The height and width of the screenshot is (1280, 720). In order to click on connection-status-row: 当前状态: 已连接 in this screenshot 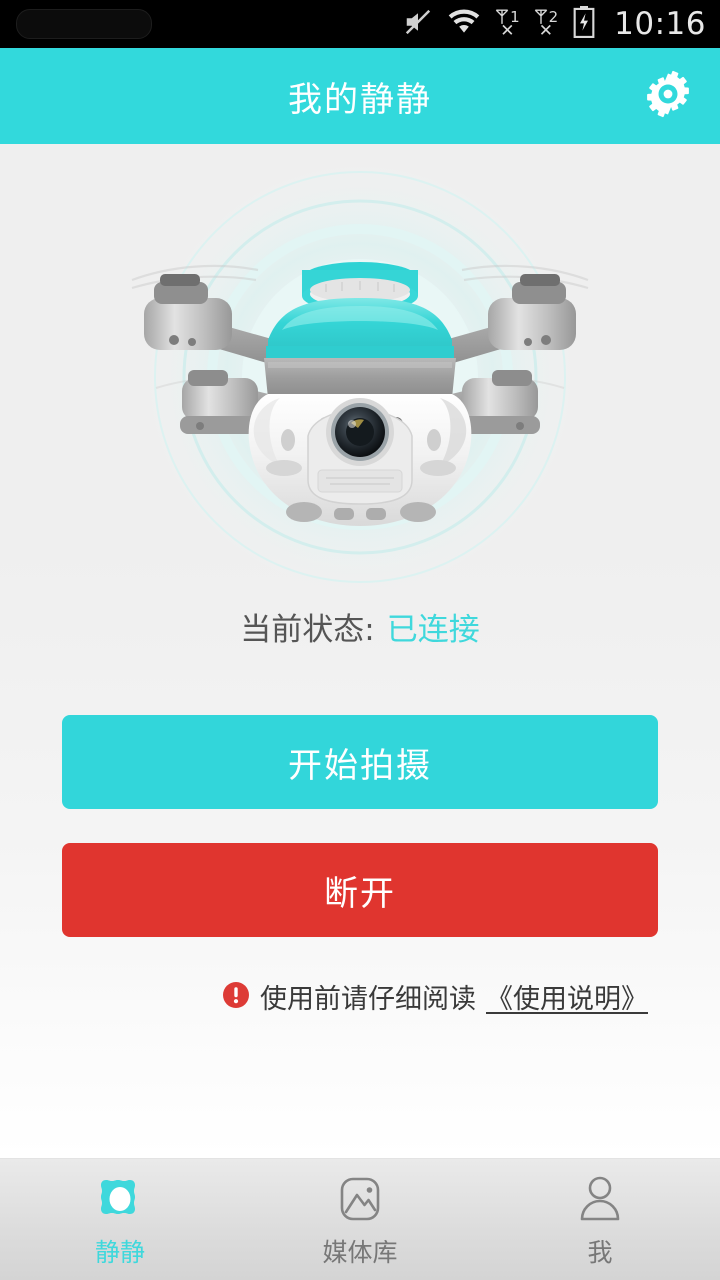, I will do `click(359, 626)`.